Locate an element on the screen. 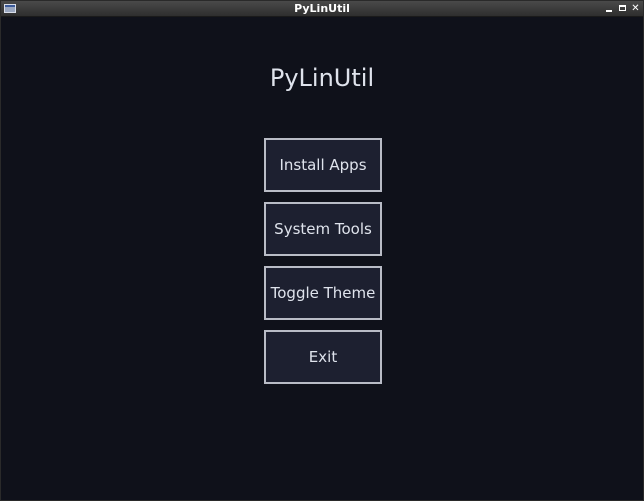 The image size is (644, 501). window-title: PyLinUtil is located at coordinates (322, 8).